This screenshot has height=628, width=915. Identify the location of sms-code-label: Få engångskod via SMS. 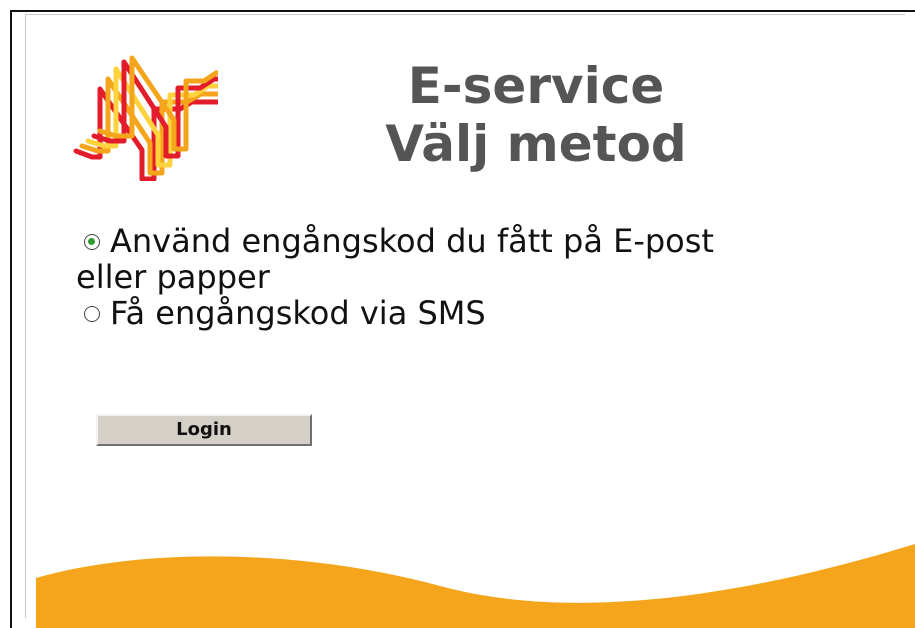
(298, 313).